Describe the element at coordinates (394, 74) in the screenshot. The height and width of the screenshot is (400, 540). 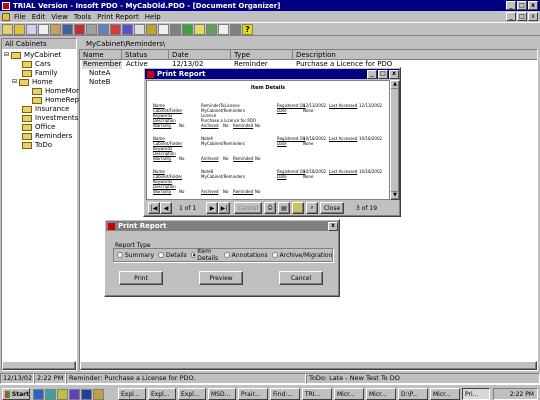
I see `preview-close-button: x` at that location.